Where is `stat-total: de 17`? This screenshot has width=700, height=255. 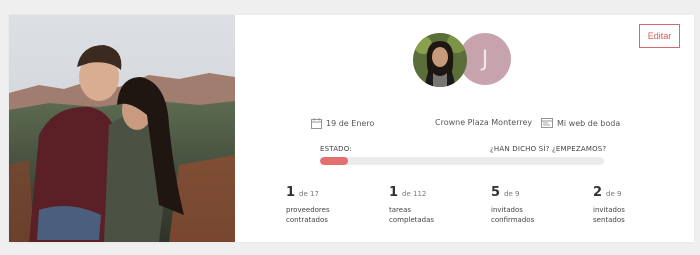 stat-total: de 17 is located at coordinates (309, 194).